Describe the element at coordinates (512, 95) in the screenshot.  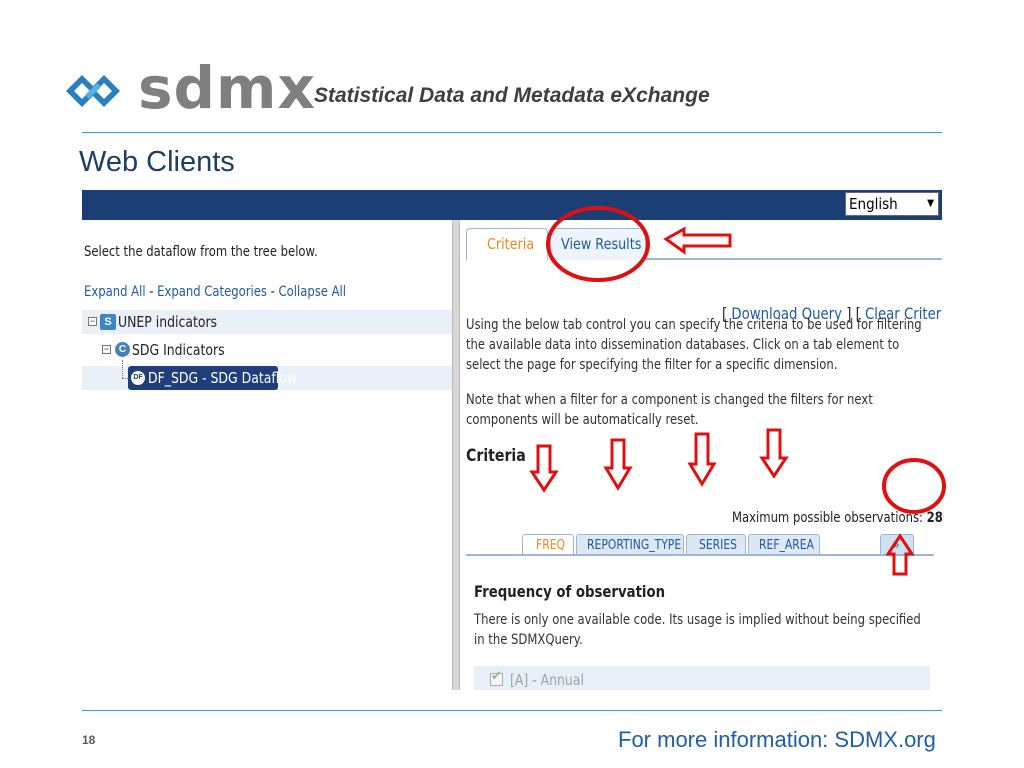
I see `slide-subtitle: Statistical Data and Metadata eXchange` at that location.